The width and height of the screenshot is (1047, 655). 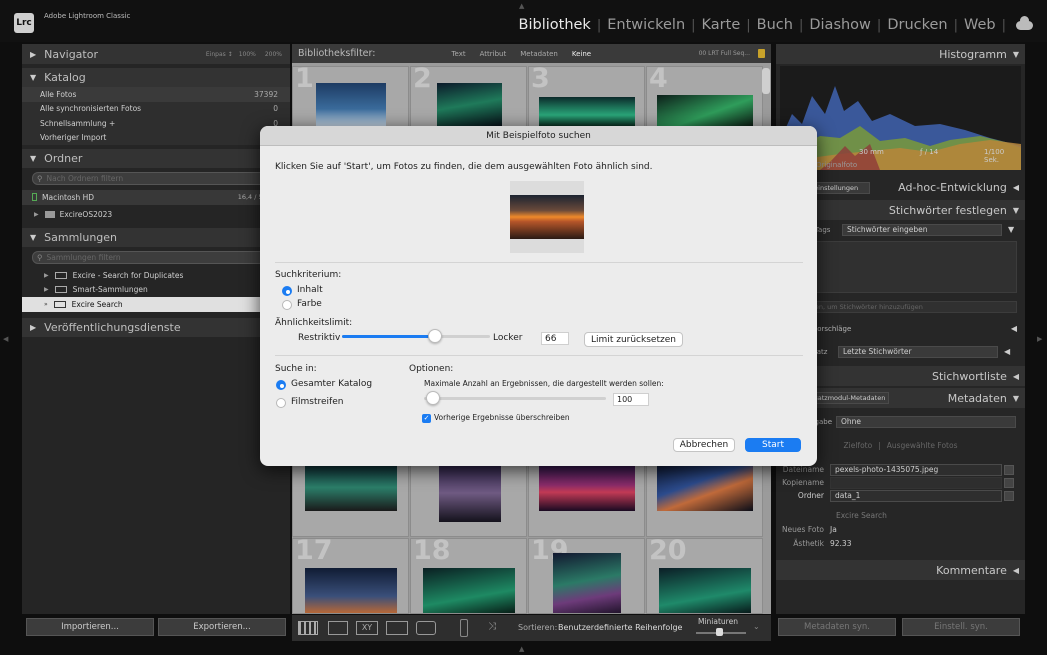 I want to click on module-web: Web, so click(x=980, y=25).